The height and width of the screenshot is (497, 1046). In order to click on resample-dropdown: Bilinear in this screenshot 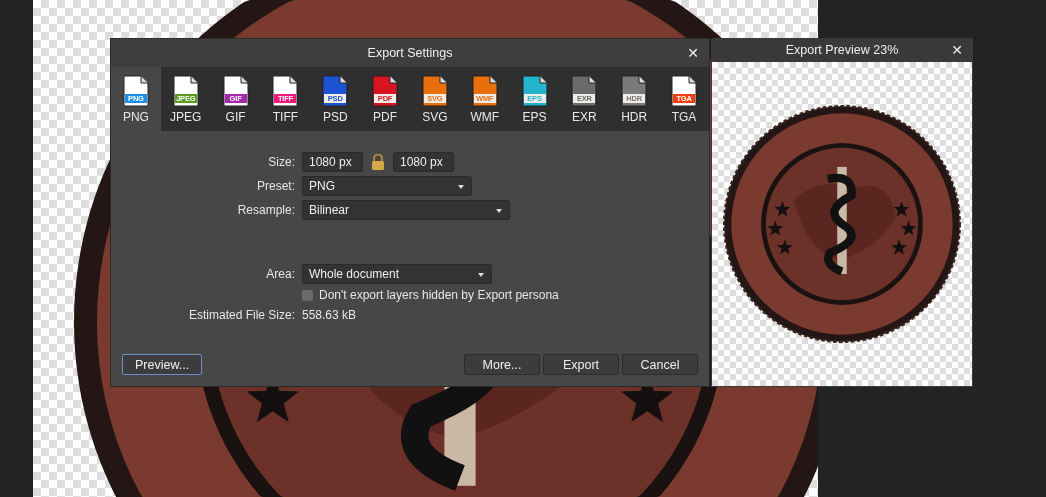, I will do `click(406, 210)`.